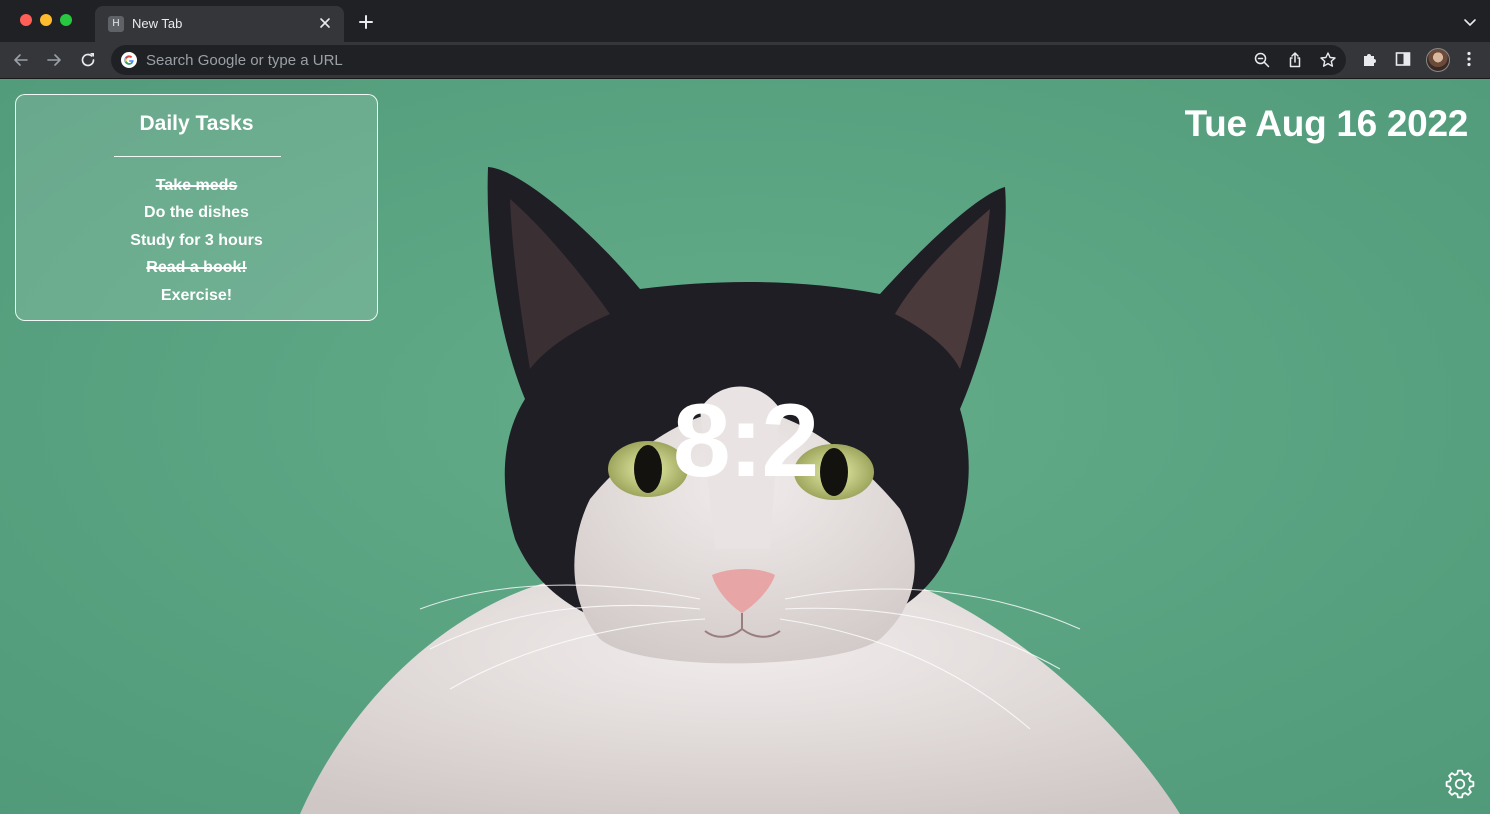 Image resolution: width=1490 pixels, height=814 pixels. I want to click on tab-strip: H New Tab, so click(745, 21).